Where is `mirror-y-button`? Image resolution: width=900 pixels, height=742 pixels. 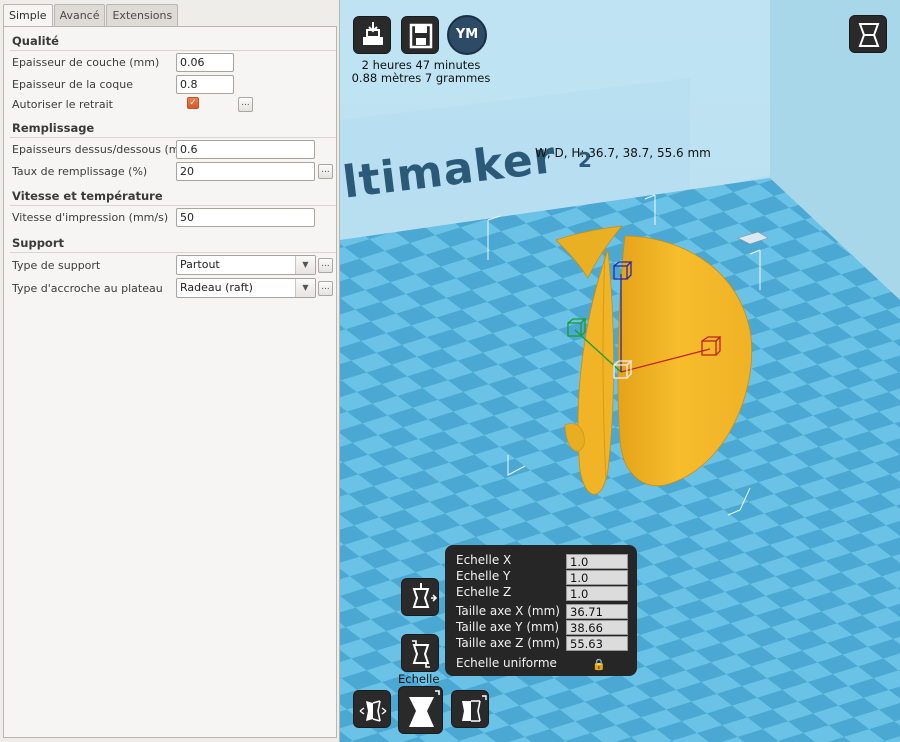
mirror-y-button is located at coordinates (470, 709).